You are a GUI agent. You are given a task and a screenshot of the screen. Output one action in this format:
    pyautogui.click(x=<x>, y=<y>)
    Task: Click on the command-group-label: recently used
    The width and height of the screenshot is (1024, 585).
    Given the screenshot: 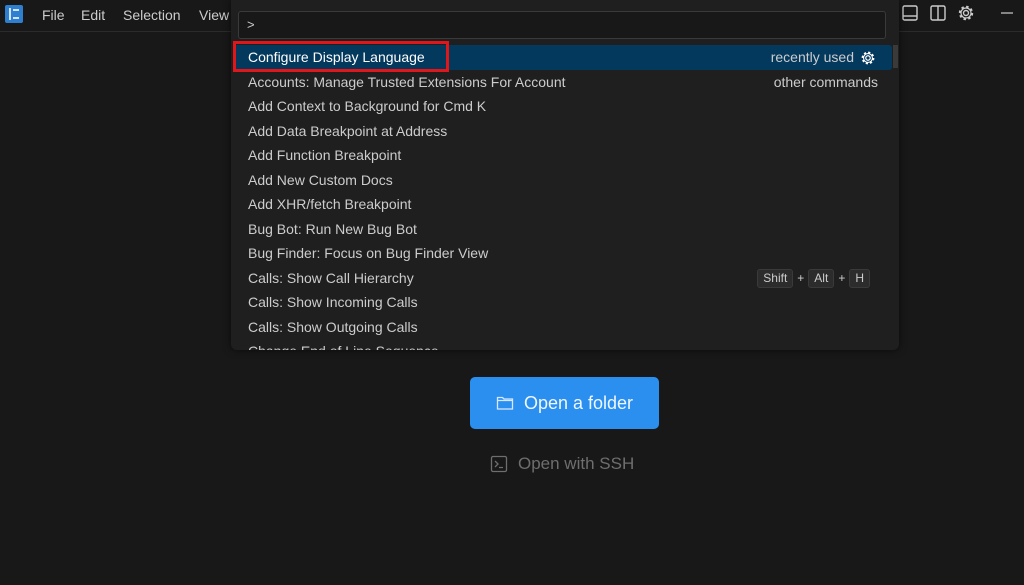 What is the action you would take?
    pyautogui.click(x=812, y=57)
    